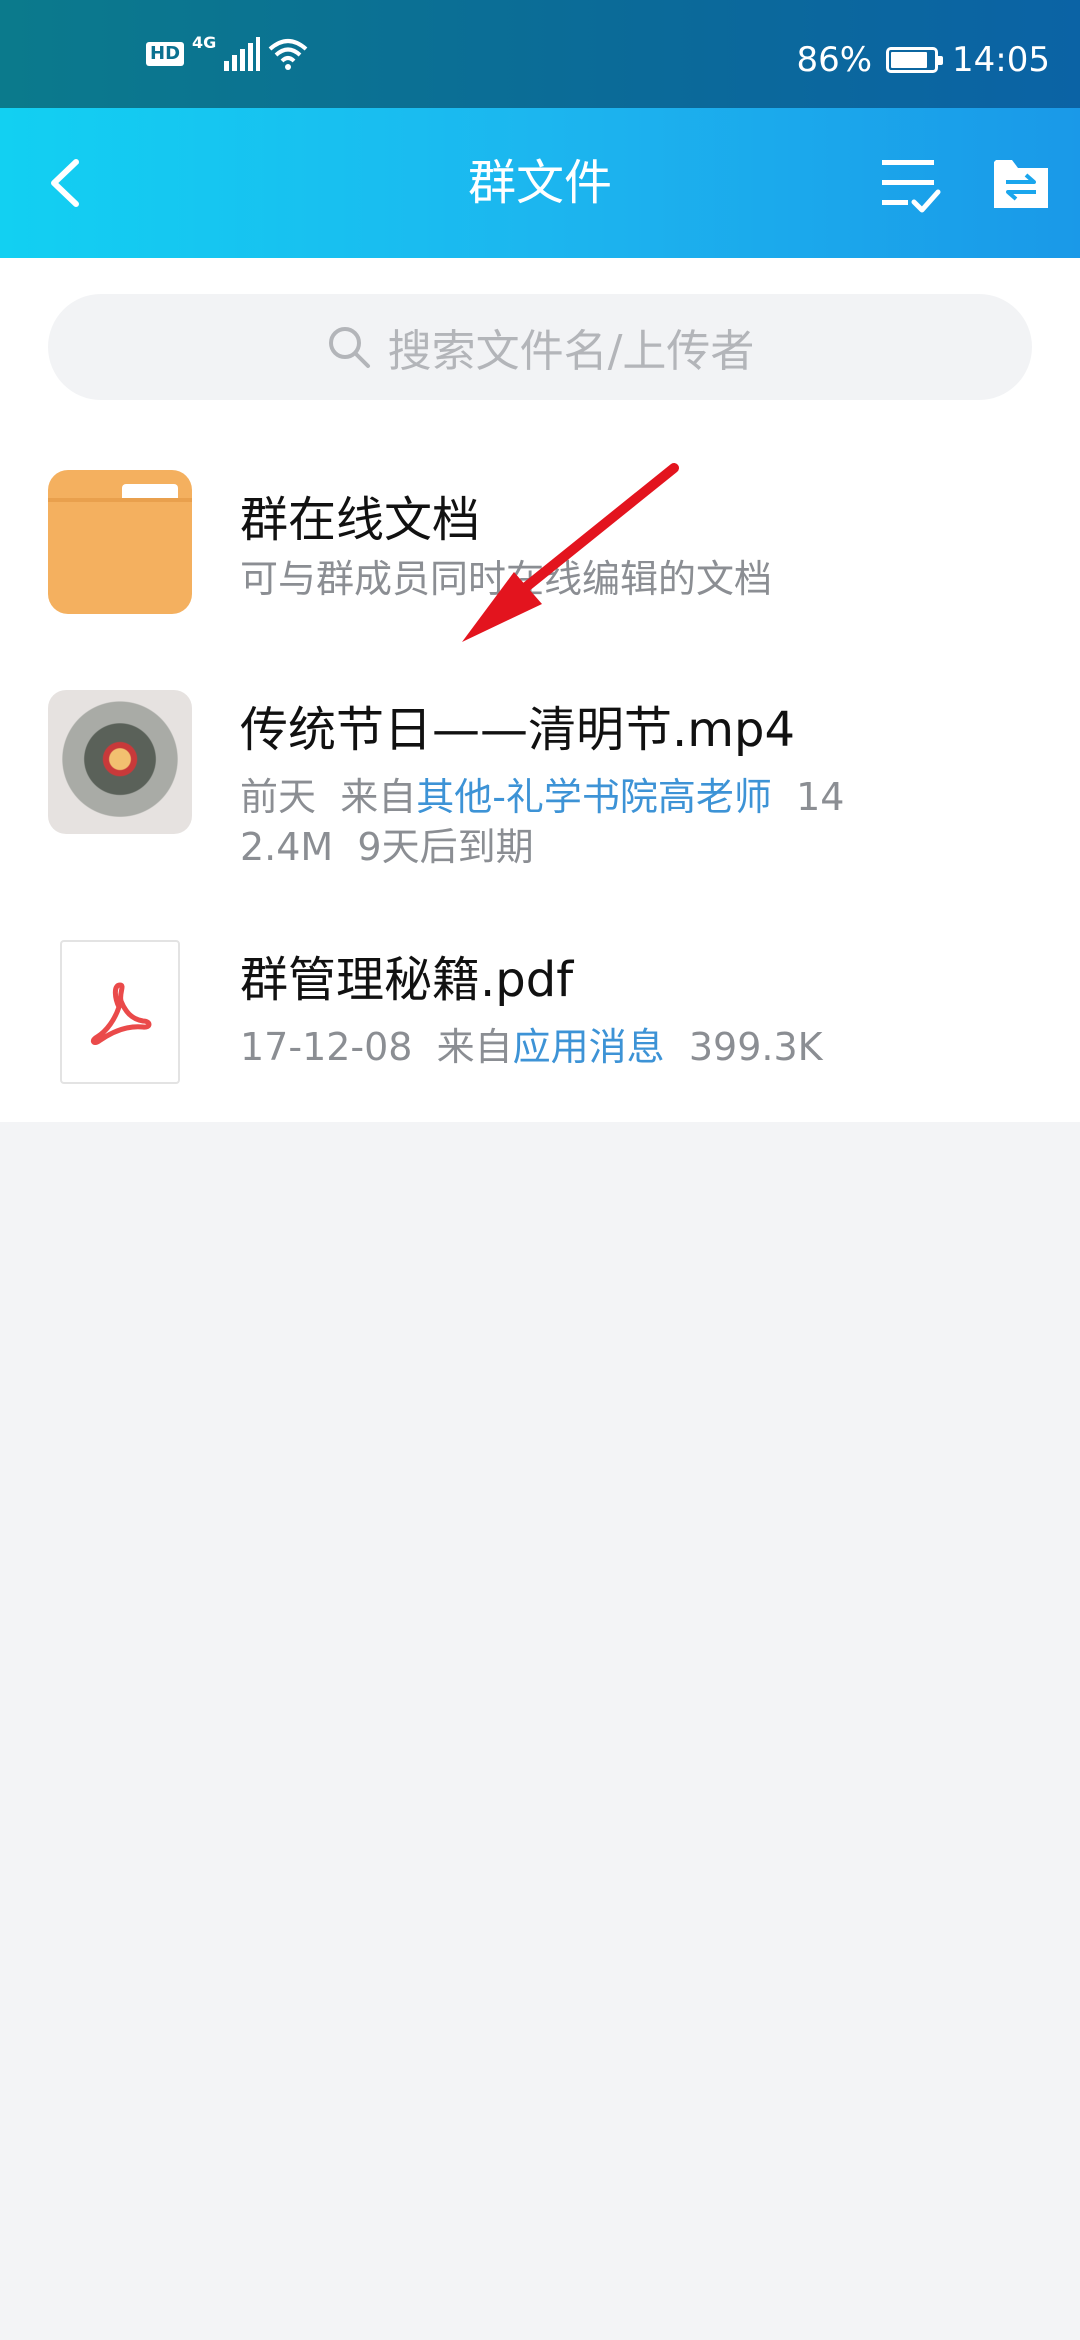 This screenshot has height=2340, width=1080. What do you see at coordinates (165, 54) in the screenshot?
I see `hd-badge: HD` at bounding box center [165, 54].